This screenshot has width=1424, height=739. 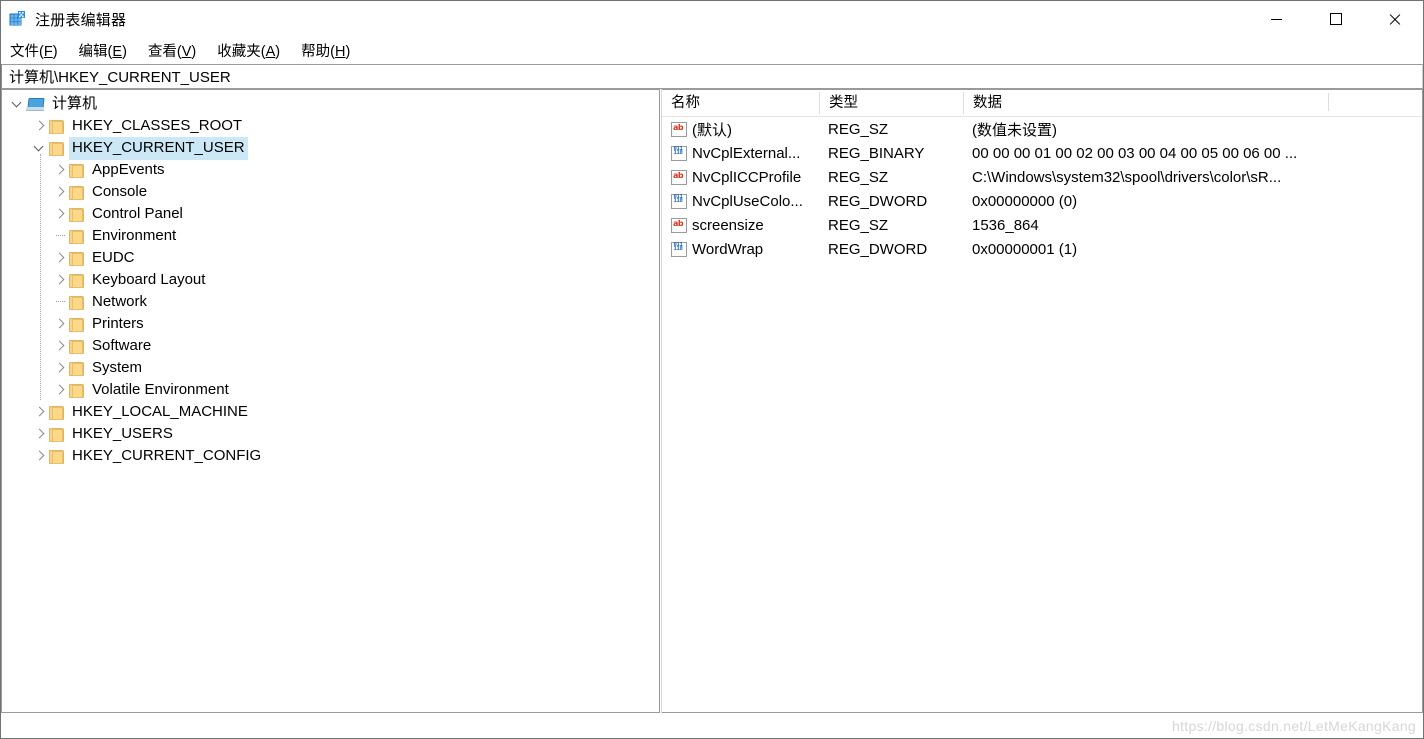 I want to click on menu-file: 文件(F), so click(x=34, y=50).